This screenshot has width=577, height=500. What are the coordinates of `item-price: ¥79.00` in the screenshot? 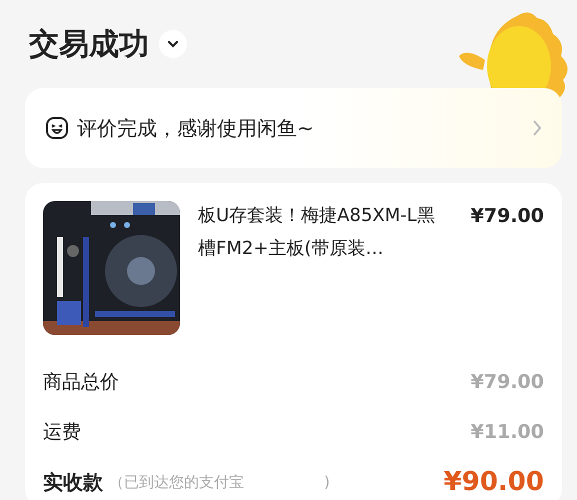 It's located at (507, 216).